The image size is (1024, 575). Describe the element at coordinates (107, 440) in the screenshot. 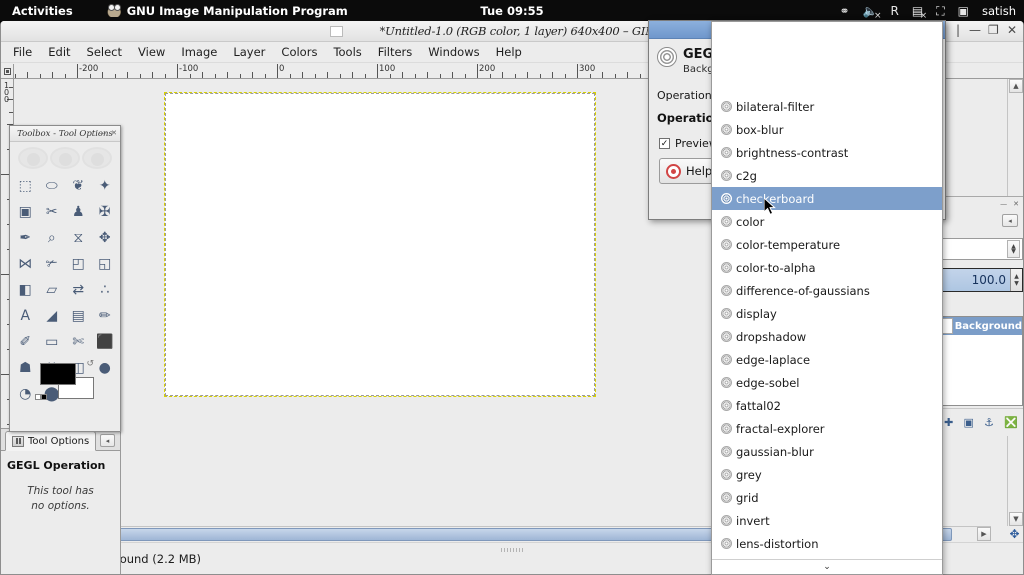

I see `dock-menu-button: ◂` at that location.